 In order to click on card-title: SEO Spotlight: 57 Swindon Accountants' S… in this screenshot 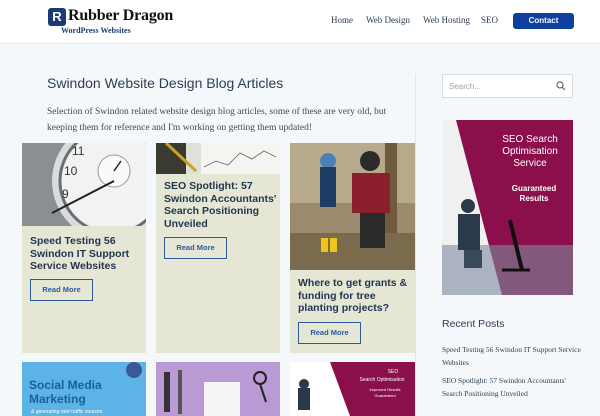, I will do `click(223, 205)`.